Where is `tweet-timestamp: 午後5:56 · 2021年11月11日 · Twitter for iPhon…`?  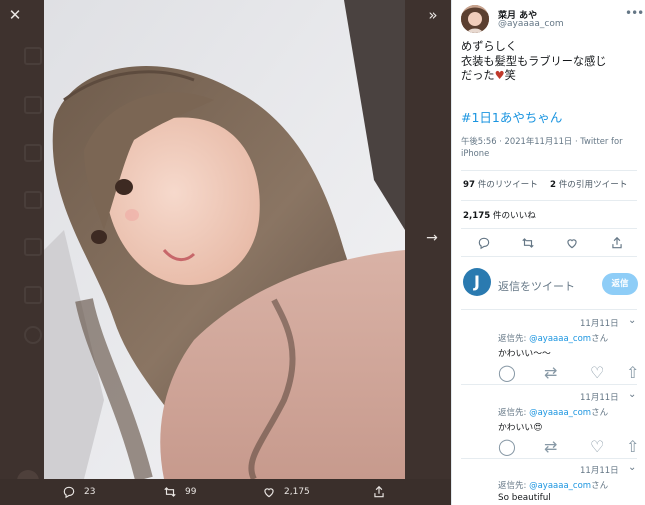
tweet-timestamp: 午後5:56 · 2021年11月11日 · Twitter for iPhon… is located at coordinates (549, 147).